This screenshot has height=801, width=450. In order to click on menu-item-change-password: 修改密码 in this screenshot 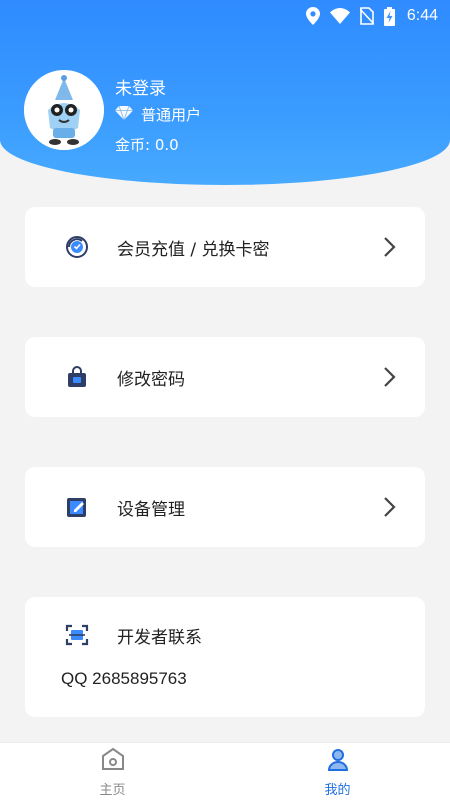, I will do `click(225, 377)`.